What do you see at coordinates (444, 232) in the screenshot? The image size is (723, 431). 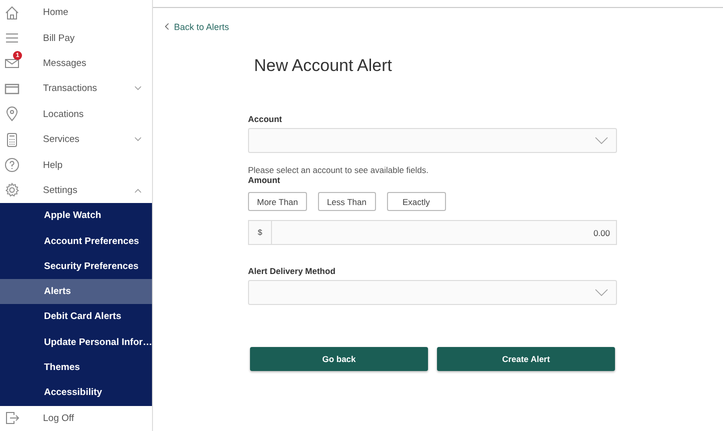 I see `amount-field: 0.00` at bounding box center [444, 232].